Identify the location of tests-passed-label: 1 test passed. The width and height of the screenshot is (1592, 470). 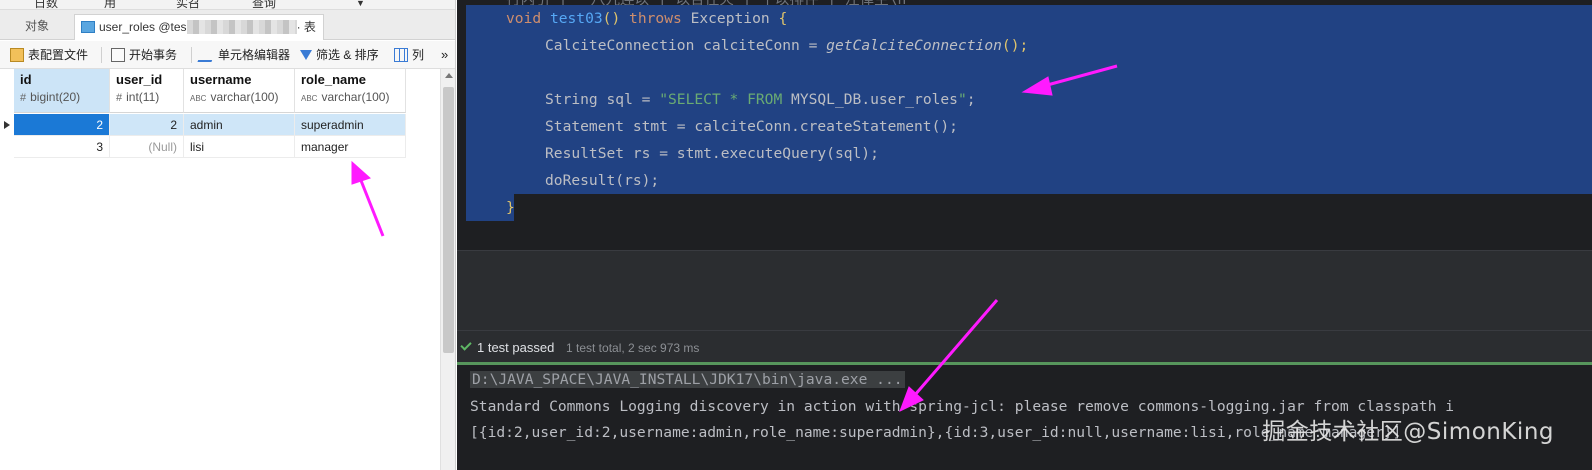
(516, 347).